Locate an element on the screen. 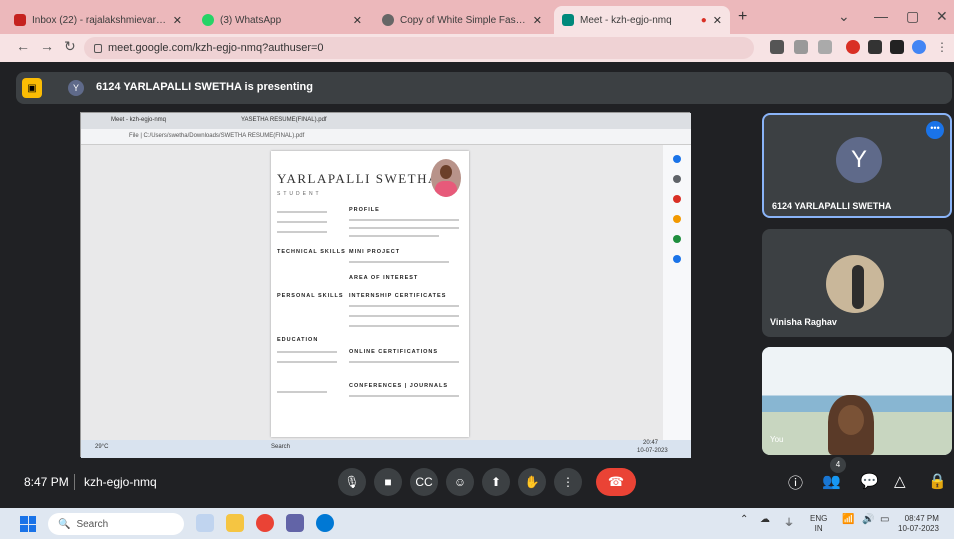  emoji-icon: ☺ is located at coordinates (460, 482).